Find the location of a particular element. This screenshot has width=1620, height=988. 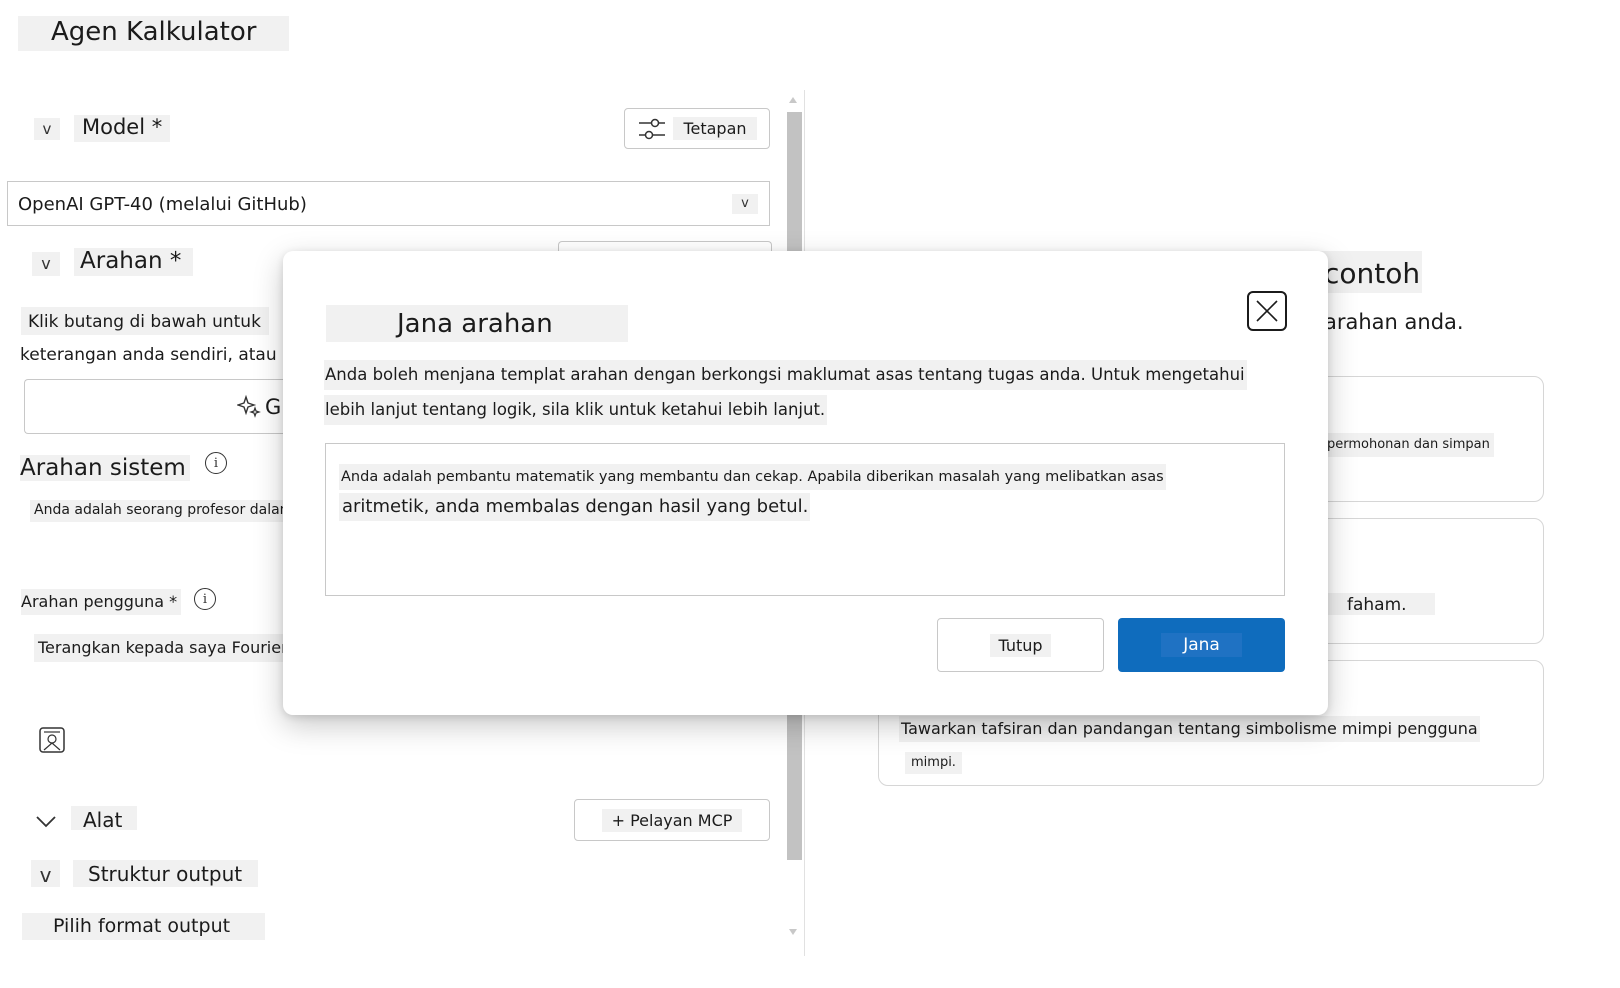

prompt-label: Arahan * is located at coordinates (133, 262).